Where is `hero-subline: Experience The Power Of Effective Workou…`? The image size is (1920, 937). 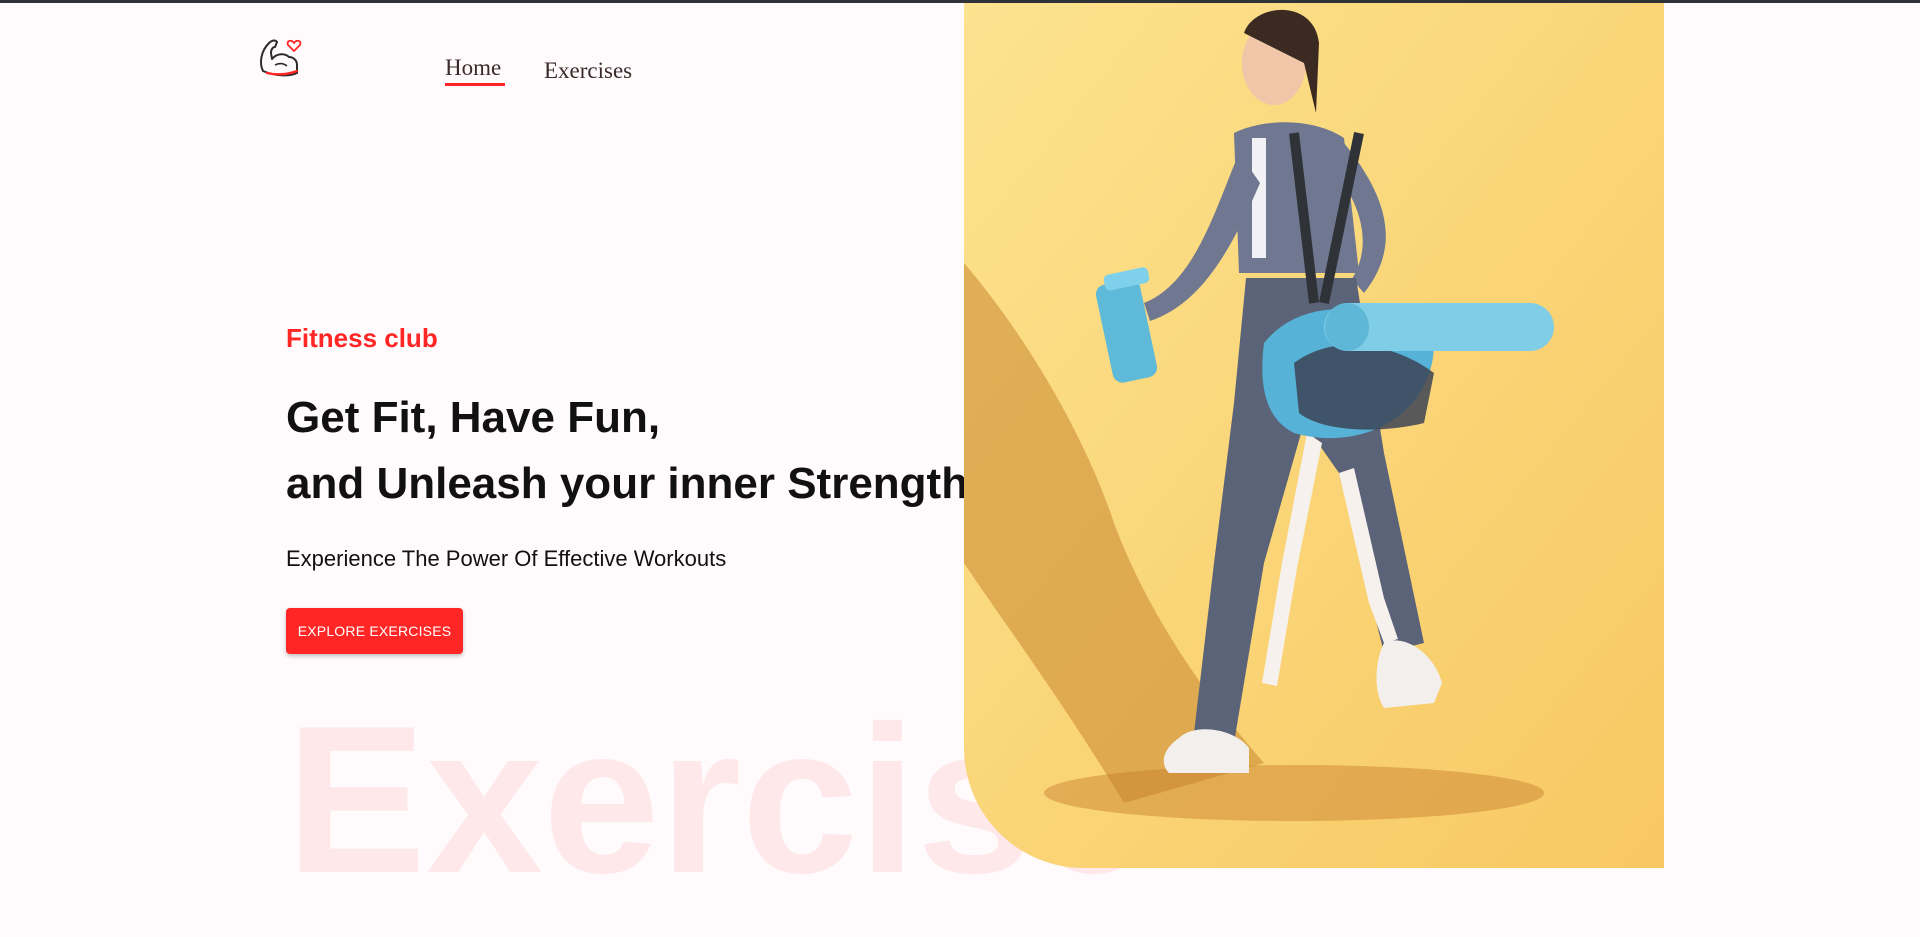 hero-subline: Experience The Power Of Effective Workou… is located at coordinates (506, 558).